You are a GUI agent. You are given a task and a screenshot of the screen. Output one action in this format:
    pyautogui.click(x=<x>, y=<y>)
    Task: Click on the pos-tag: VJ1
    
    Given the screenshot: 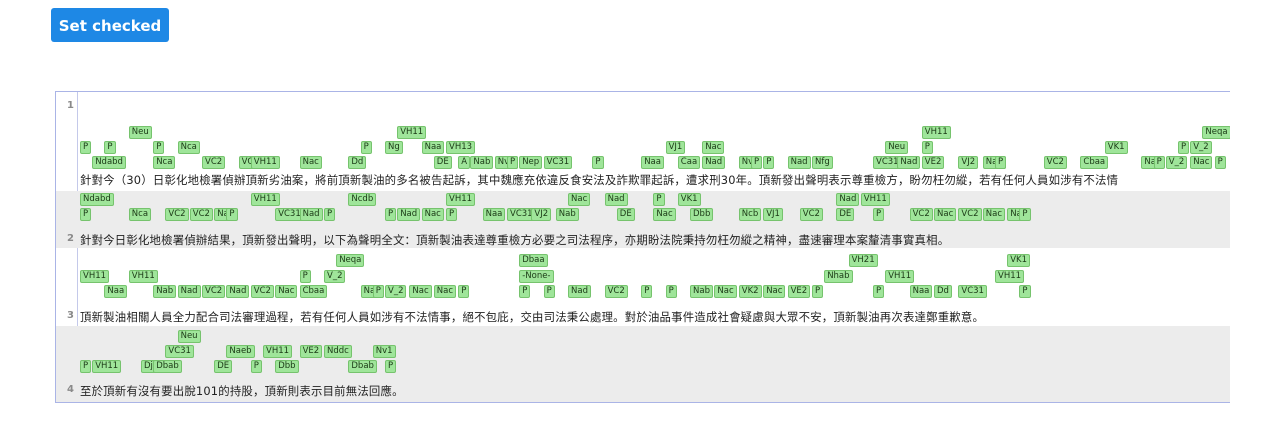 What is the action you would take?
    pyautogui.click(x=773, y=214)
    